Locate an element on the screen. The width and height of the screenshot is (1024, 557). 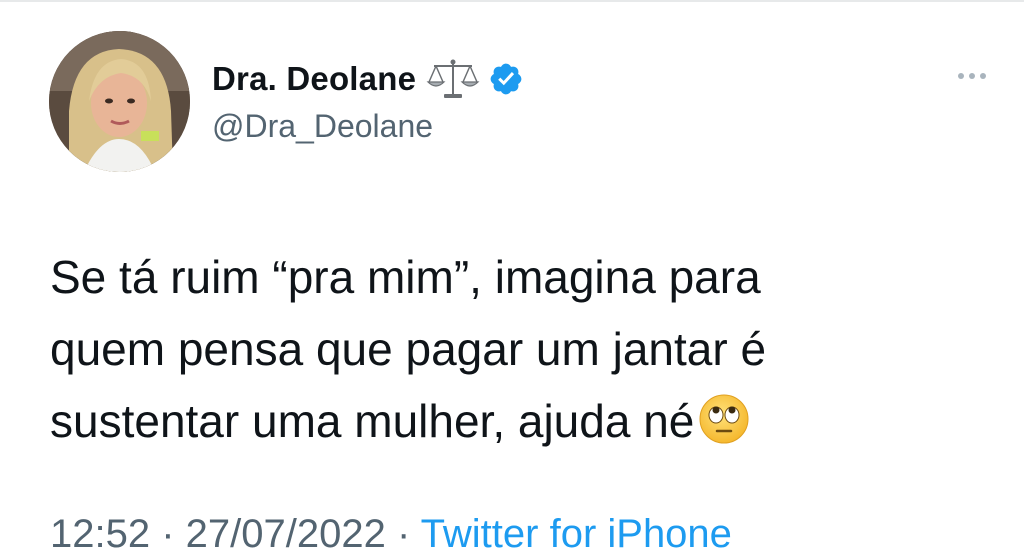
top-divider is located at coordinates (512, 1).